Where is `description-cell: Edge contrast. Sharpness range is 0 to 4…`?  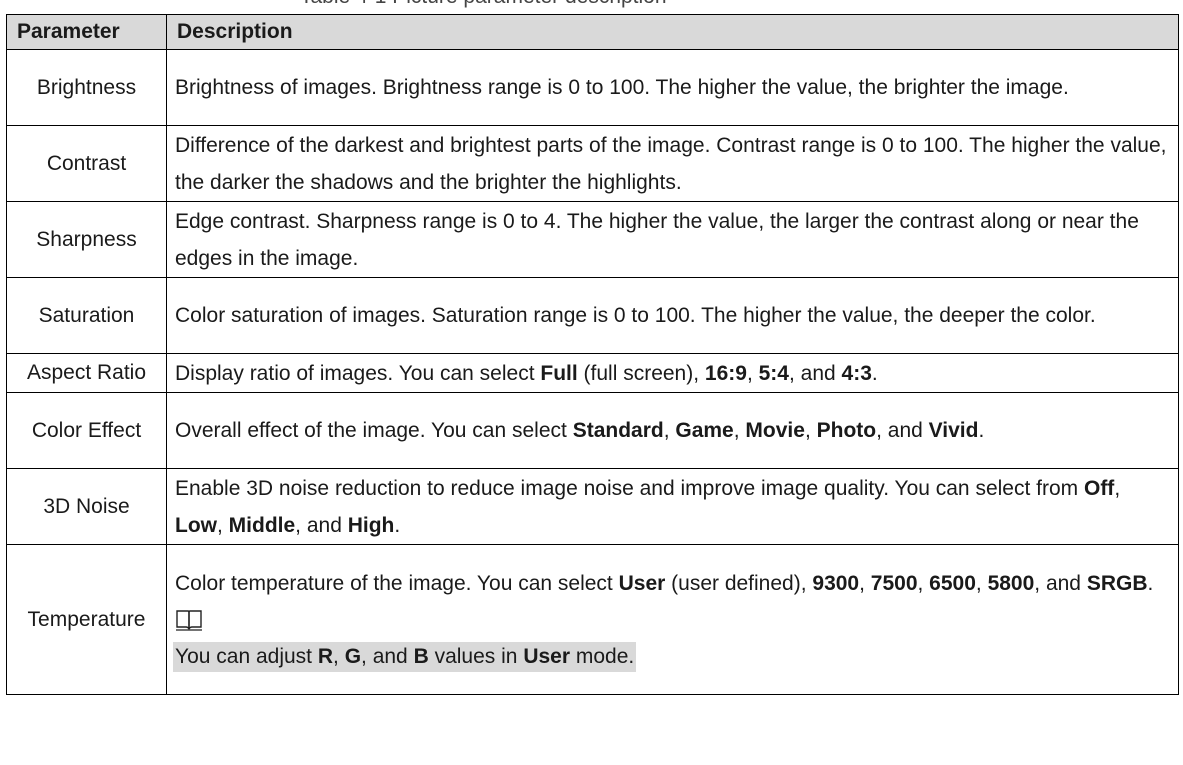 description-cell: Edge contrast. Sharpness range is 0 to 4… is located at coordinates (672, 239).